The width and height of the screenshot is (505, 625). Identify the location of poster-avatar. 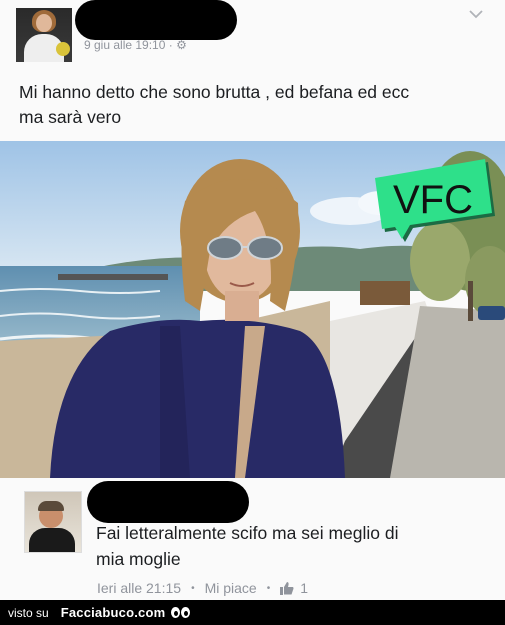
(44, 35).